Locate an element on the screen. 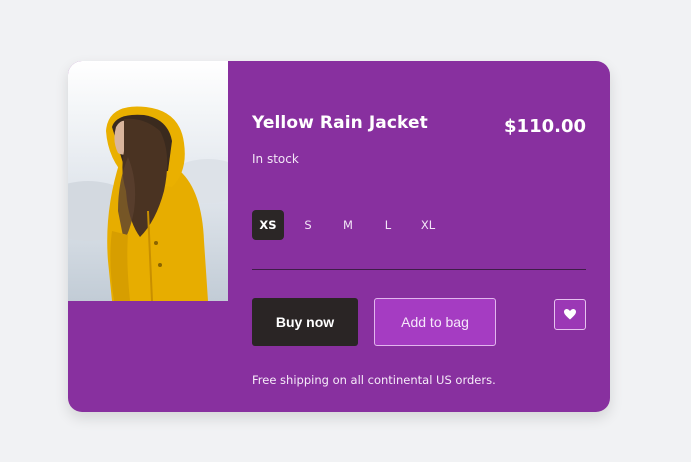 This screenshot has height=462, width=691. size-option-m: M is located at coordinates (348, 225).